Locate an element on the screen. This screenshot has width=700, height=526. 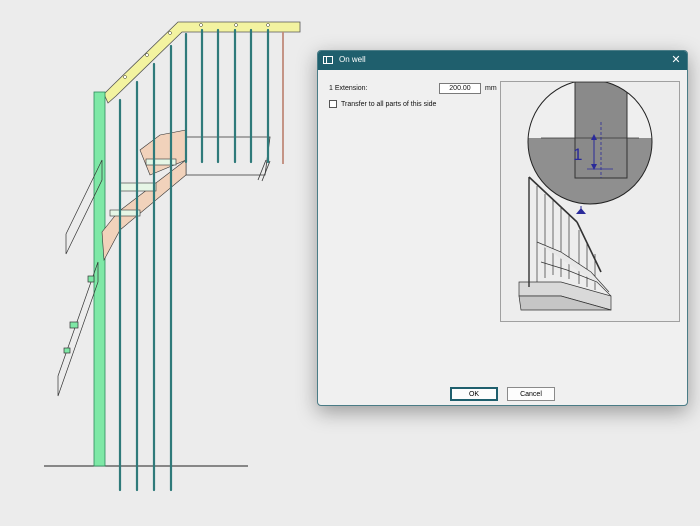
newel-post is located at coordinates (99, 279).